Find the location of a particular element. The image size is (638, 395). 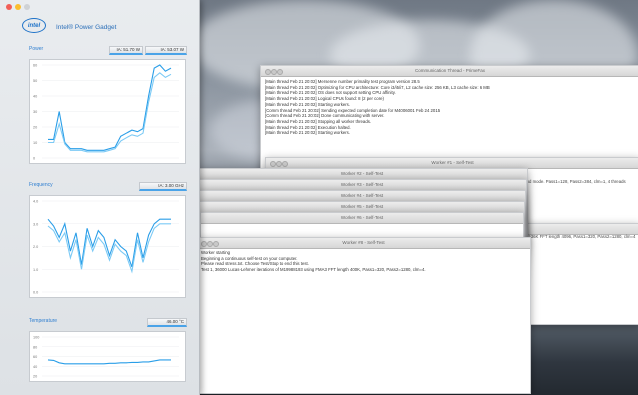

power-y-tick-label: 0 is located at coordinates (34, 159).